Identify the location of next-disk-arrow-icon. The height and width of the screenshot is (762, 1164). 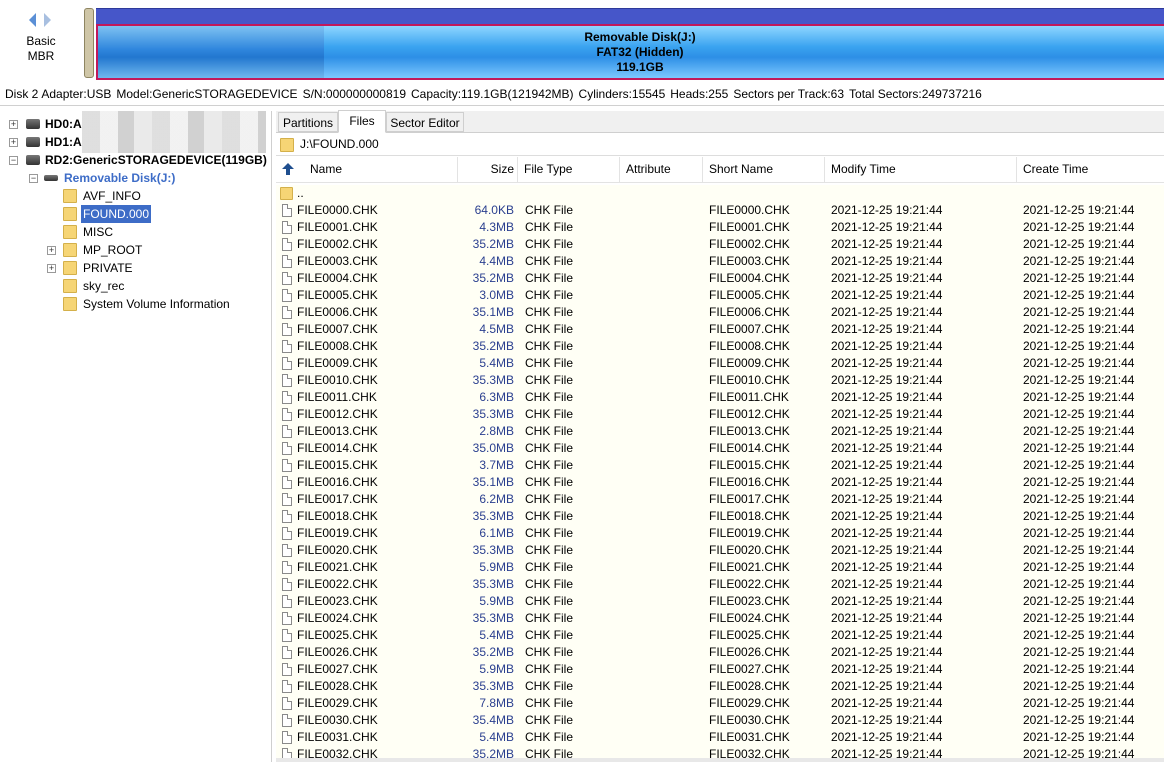
(47, 20).